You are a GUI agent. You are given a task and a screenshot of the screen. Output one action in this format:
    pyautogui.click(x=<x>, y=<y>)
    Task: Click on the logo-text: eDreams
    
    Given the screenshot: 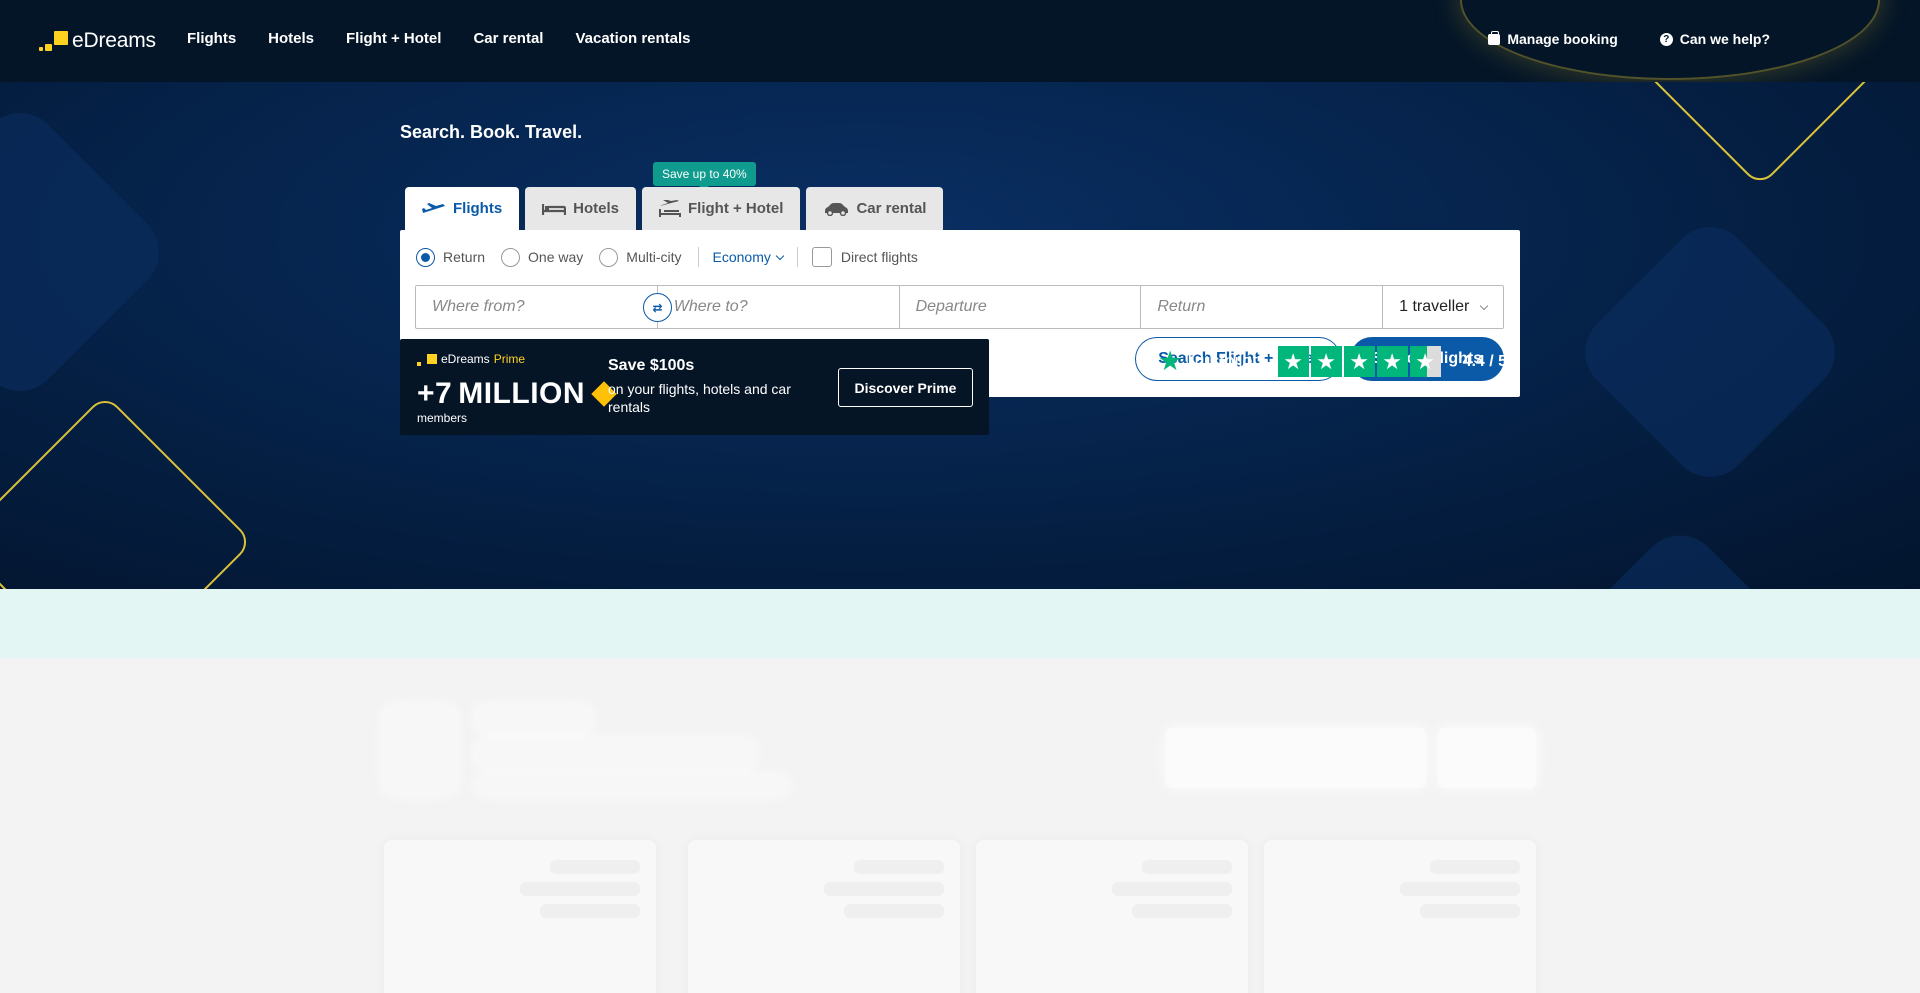 What is the action you would take?
    pyautogui.click(x=114, y=40)
    